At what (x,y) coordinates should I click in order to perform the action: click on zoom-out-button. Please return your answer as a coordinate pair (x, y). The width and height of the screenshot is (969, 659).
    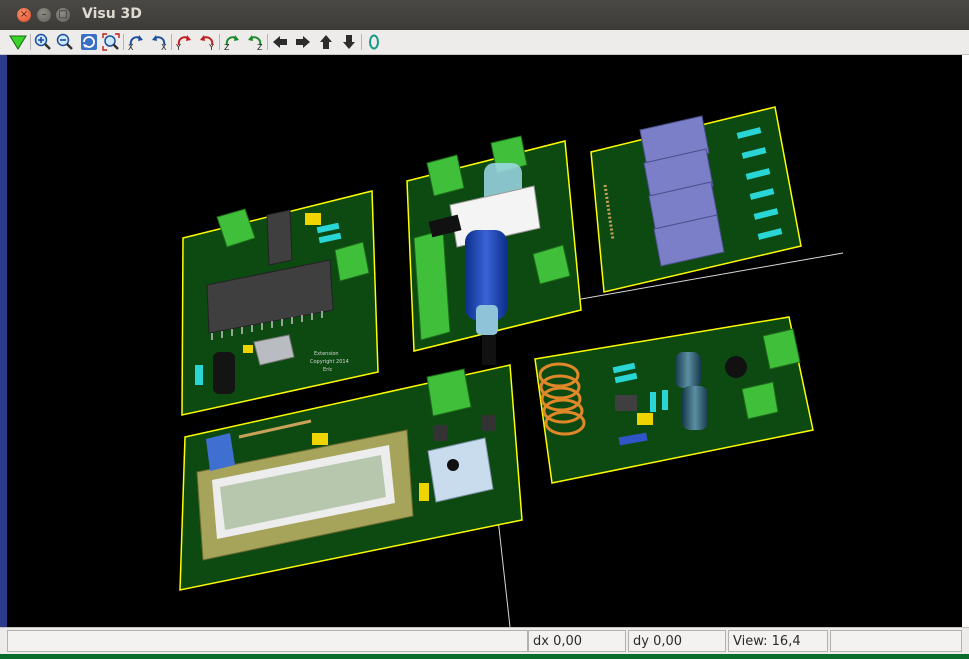
    Looking at the image, I should click on (65, 42).